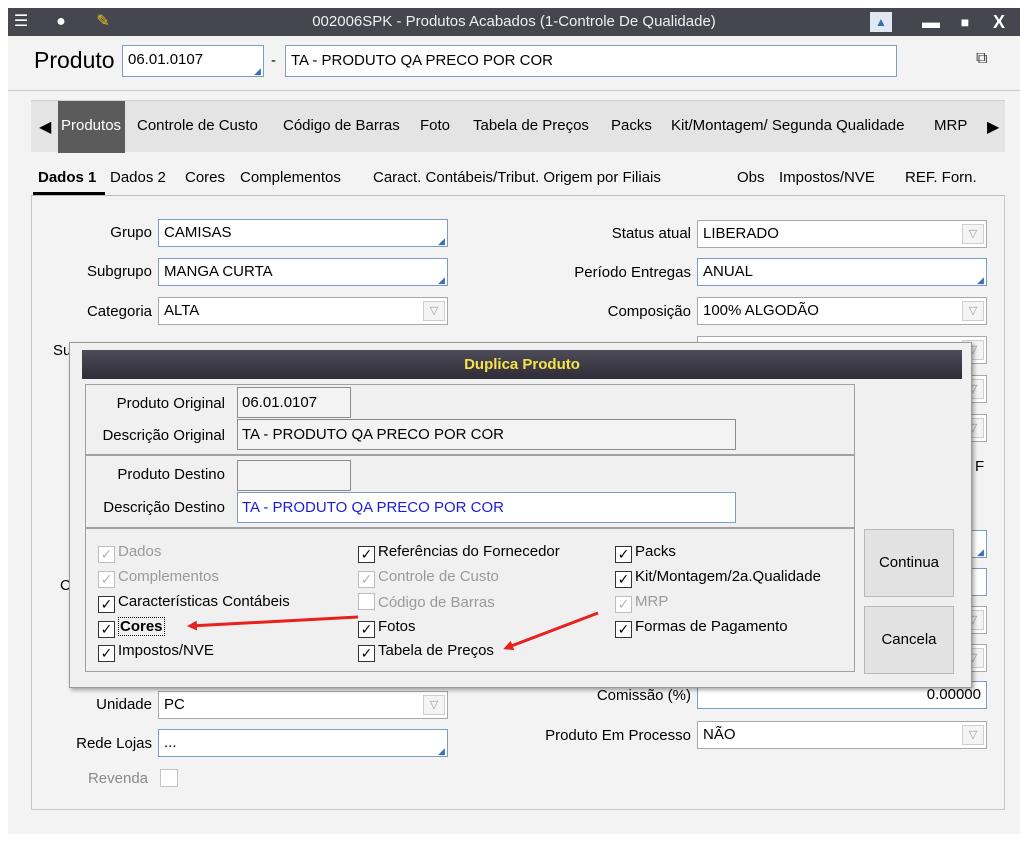 The image size is (1020, 842). What do you see at coordinates (551, 631) in the screenshot?
I see `arrow-to-tabela-de-precos` at bounding box center [551, 631].